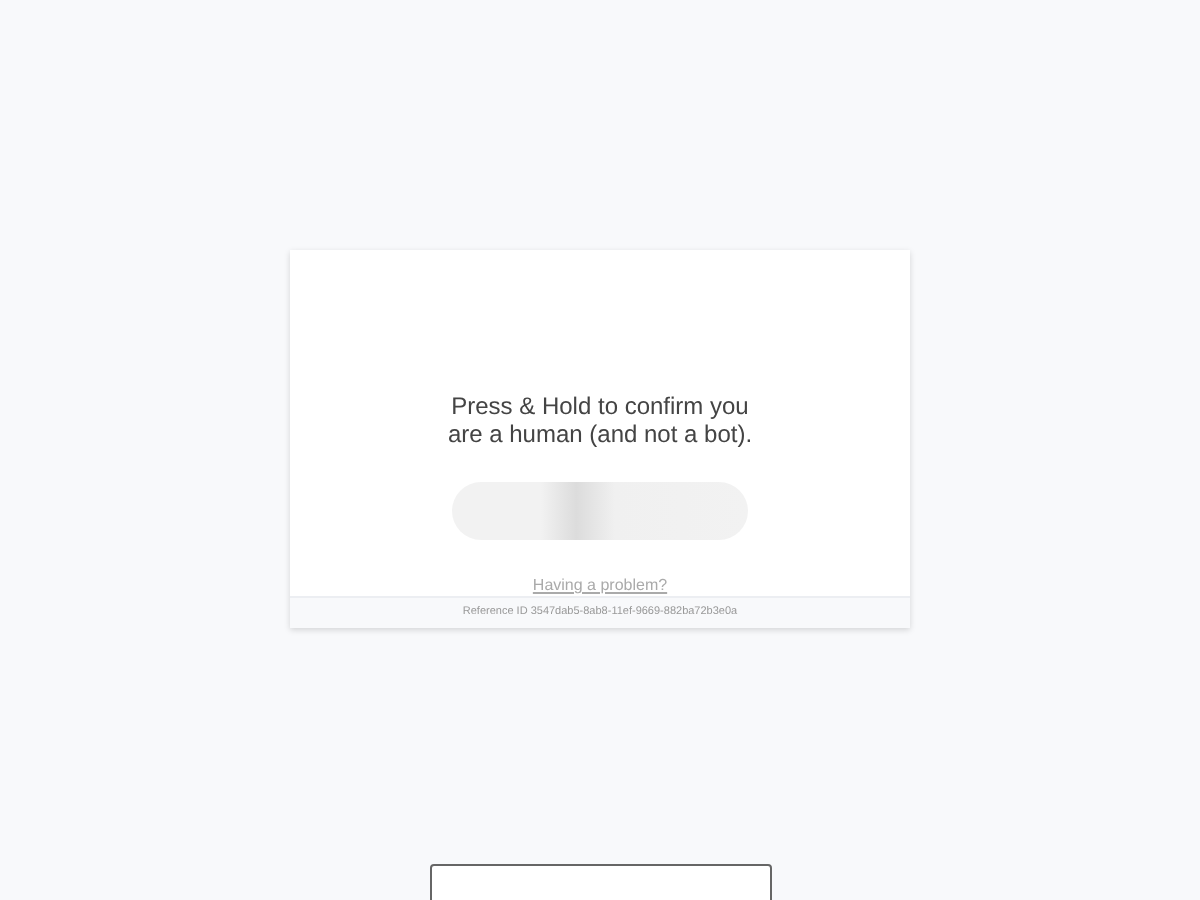 The height and width of the screenshot is (900, 1200). Describe the element at coordinates (600, 420) in the screenshot. I see `challenge-prompt: Press & Hold to confirm you are a human (and not a bot).` at that location.